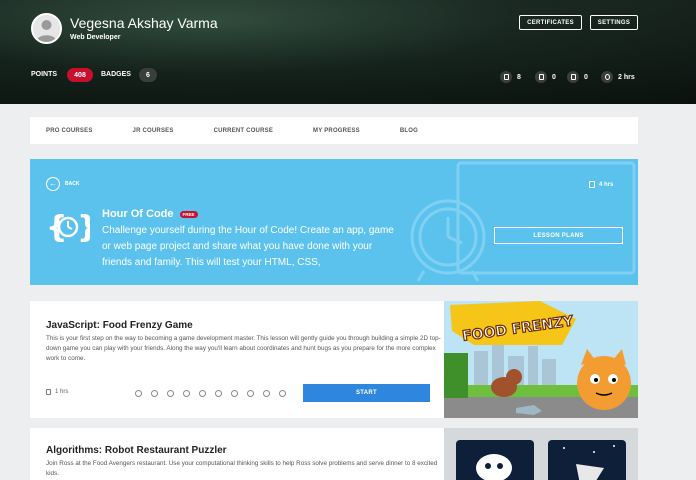 This screenshot has width=696, height=480. I want to click on stat-books: 8, so click(510, 77).